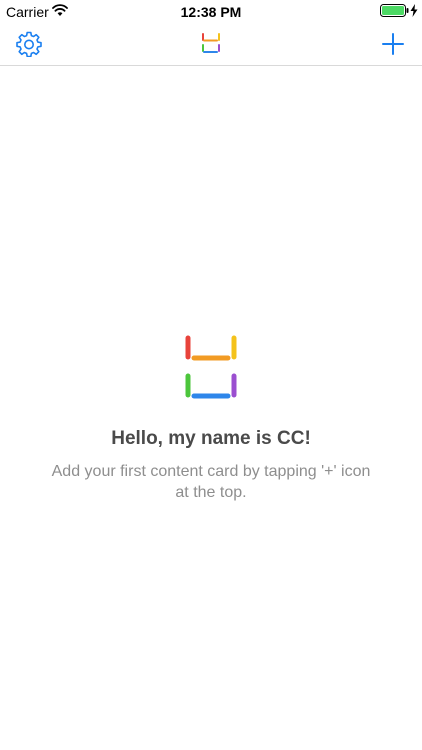 This screenshot has height=750, width=422. Describe the element at coordinates (414, 10) in the screenshot. I see `charging-icon` at that location.